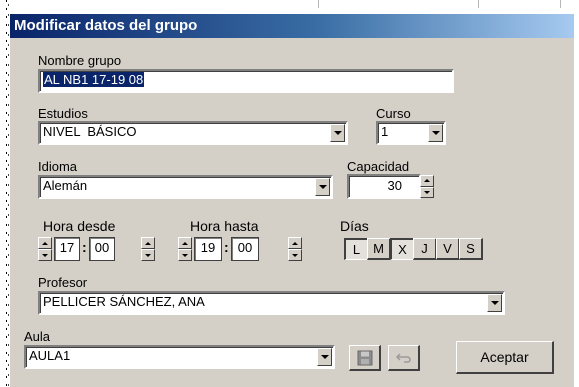 This screenshot has height=387, width=579. I want to click on profesor-dropdown-button, so click(494, 303).